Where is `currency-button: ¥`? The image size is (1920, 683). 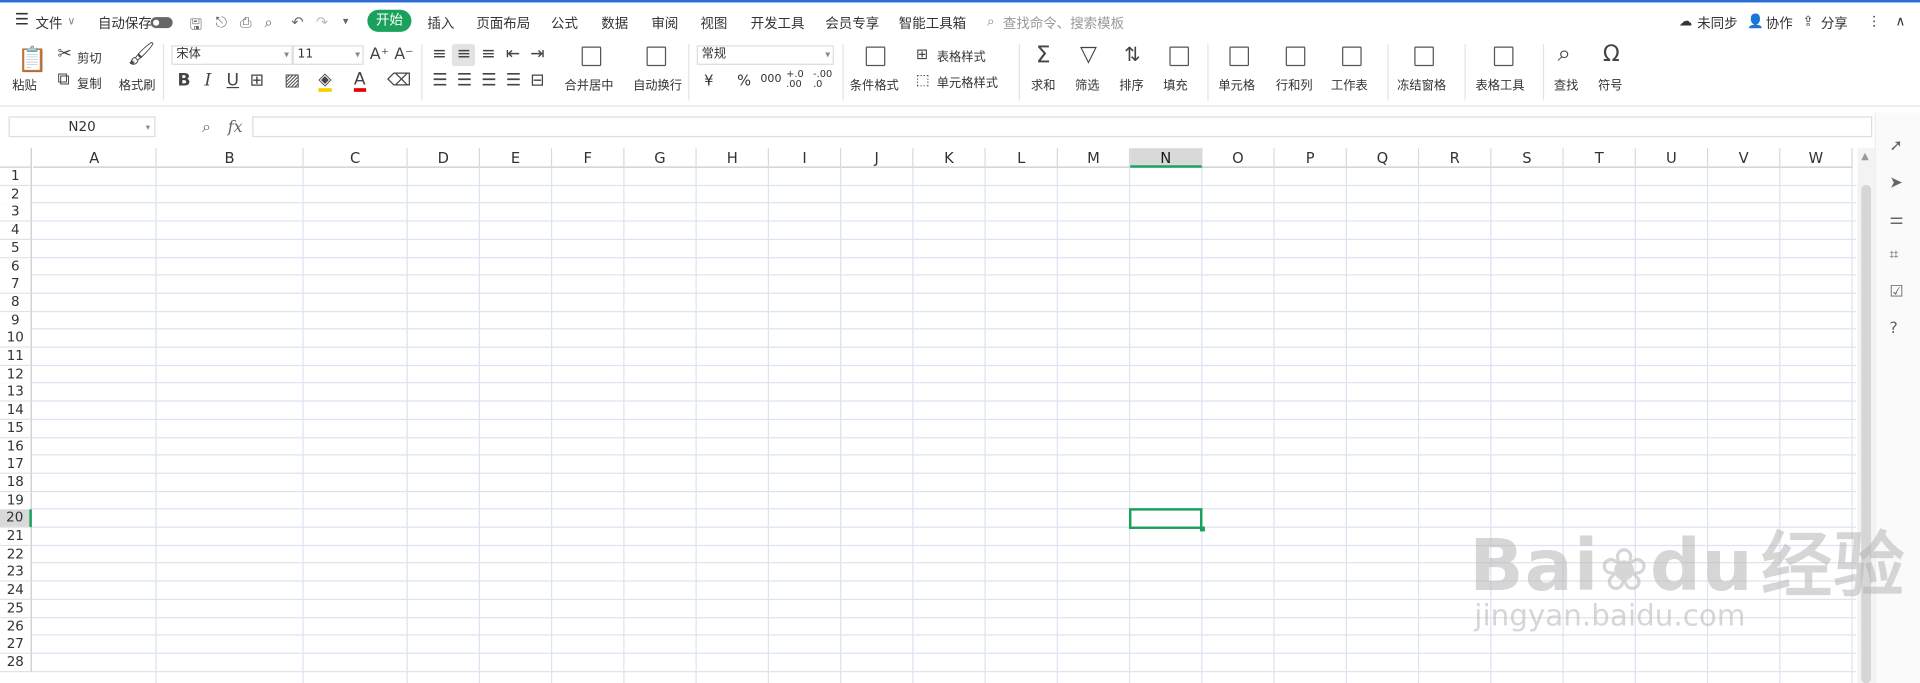
currency-button: ¥ is located at coordinates (708, 80).